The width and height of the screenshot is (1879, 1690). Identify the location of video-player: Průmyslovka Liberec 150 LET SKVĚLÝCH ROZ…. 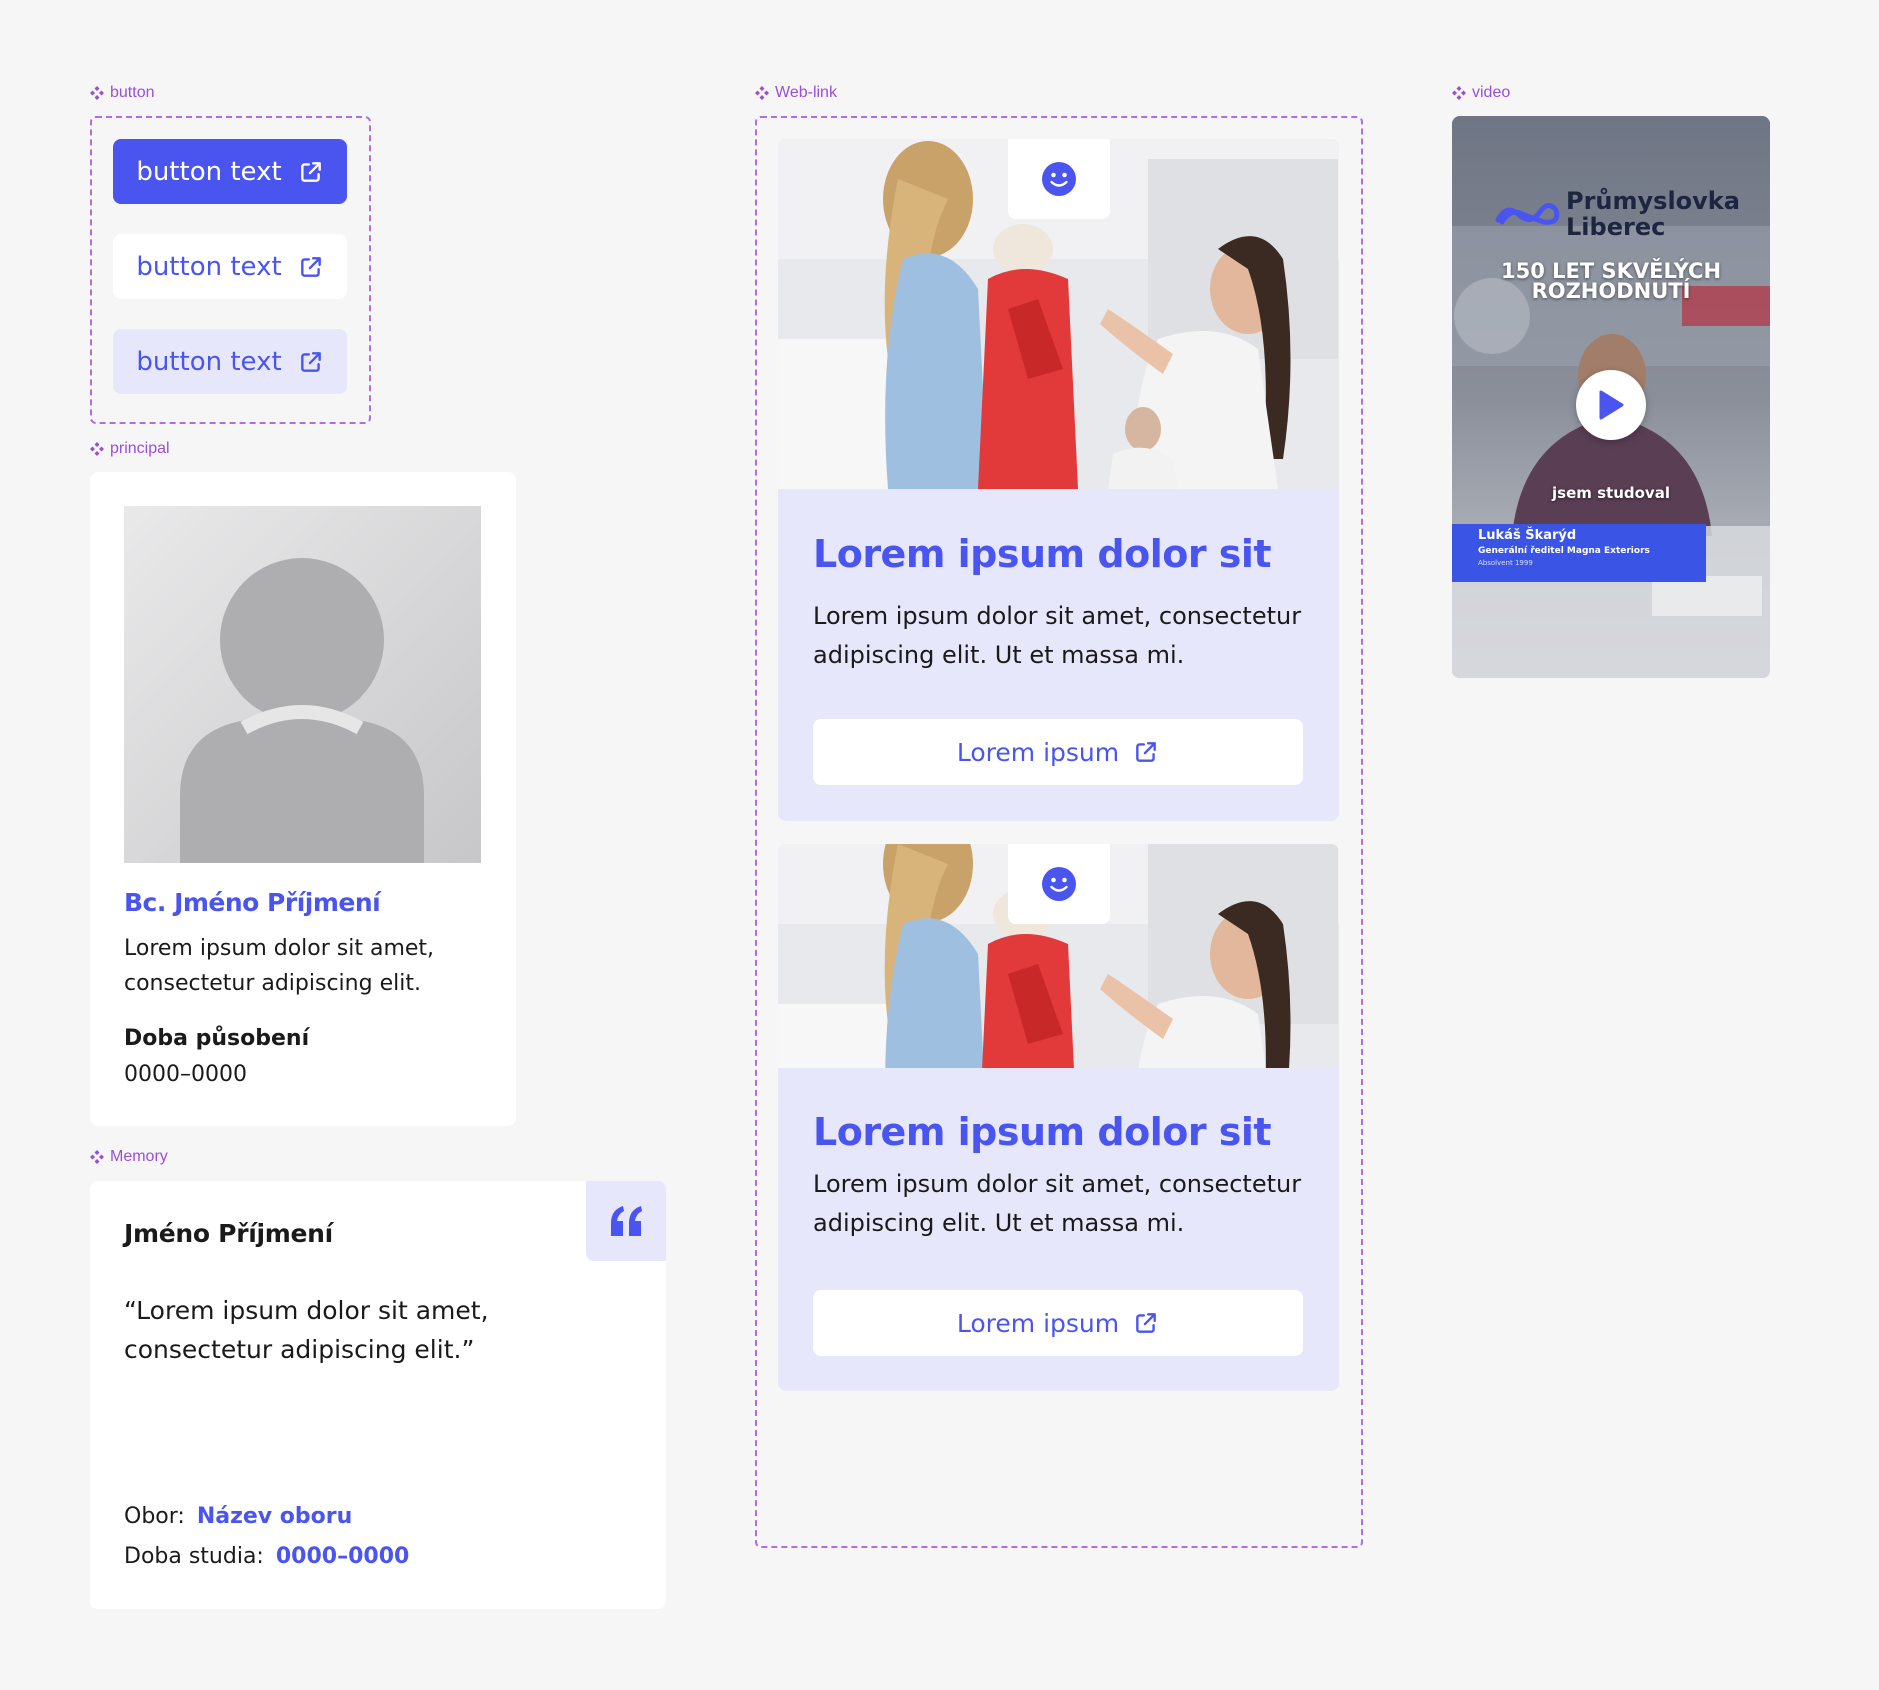
(1611, 397).